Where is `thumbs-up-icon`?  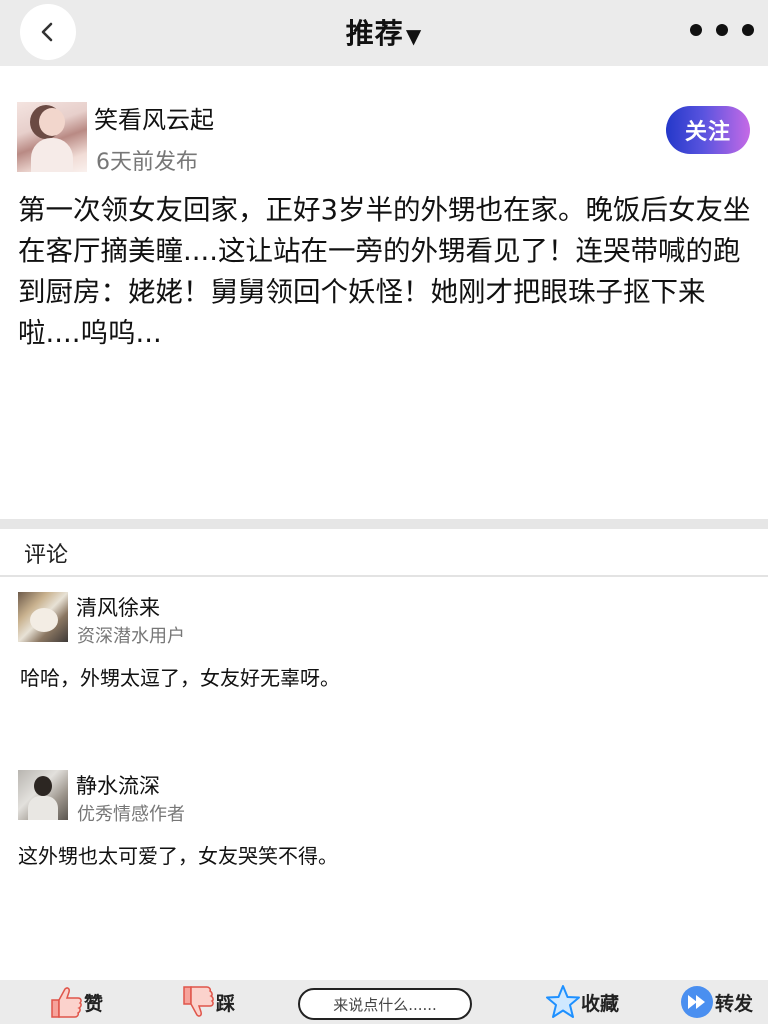 thumbs-up-icon is located at coordinates (66, 1002).